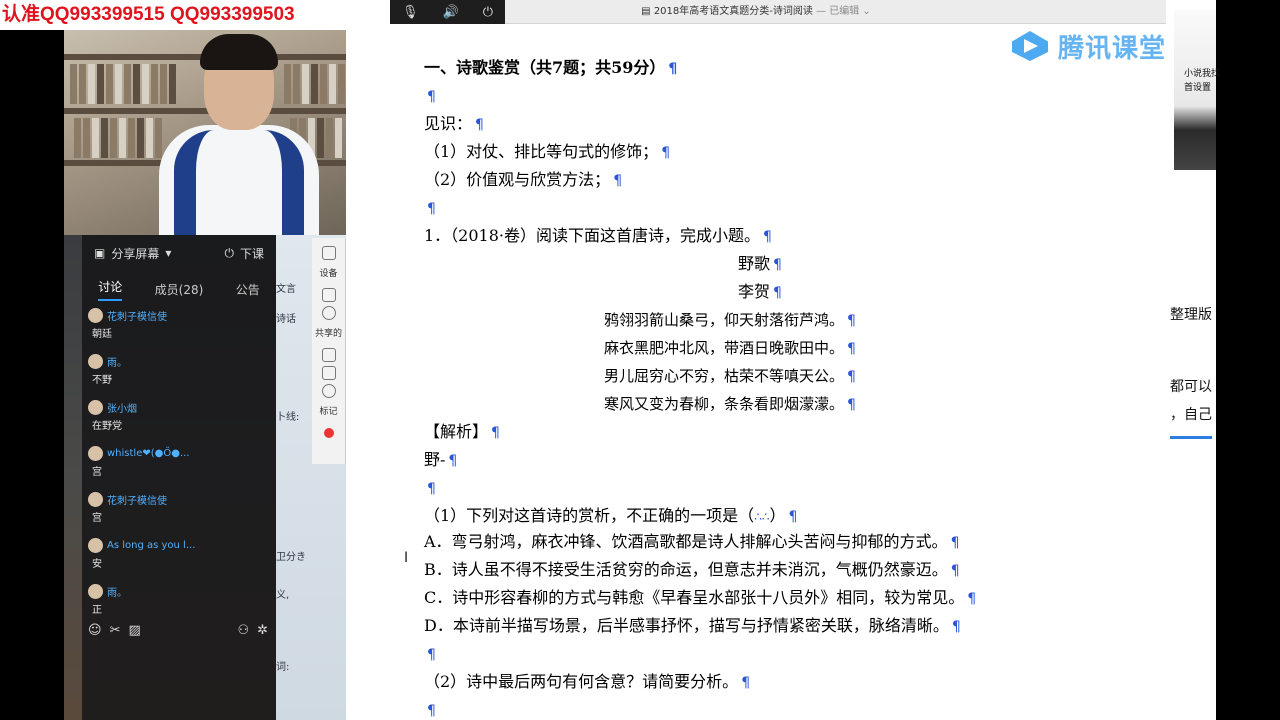 The height and width of the screenshot is (720, 1280). I want to click on option-c: C．诗中形容春柳的方式与韩愈《早春呈水部张十八员外》相同，较为常见。 ¶, so click(700, 597).